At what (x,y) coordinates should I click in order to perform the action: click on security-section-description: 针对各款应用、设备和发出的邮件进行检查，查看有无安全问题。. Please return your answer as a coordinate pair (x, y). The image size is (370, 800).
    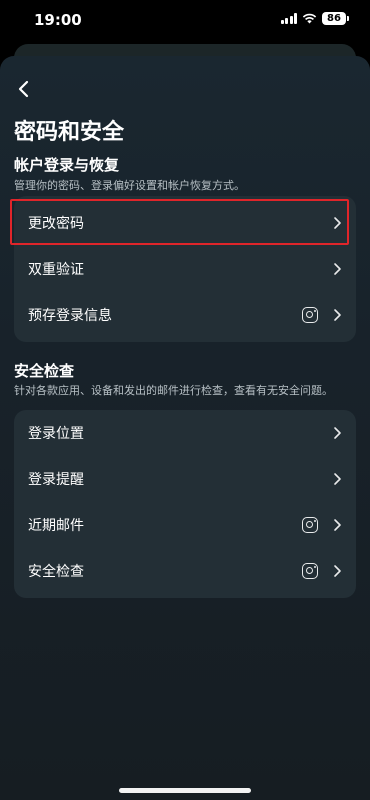
    Looking at the image, I should click on (173, 390).